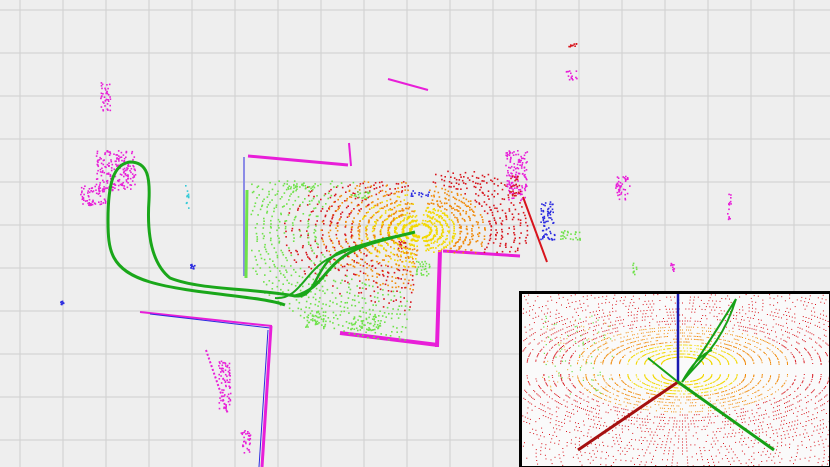  I want to click on 3d-inset-view, so click(674, 379).